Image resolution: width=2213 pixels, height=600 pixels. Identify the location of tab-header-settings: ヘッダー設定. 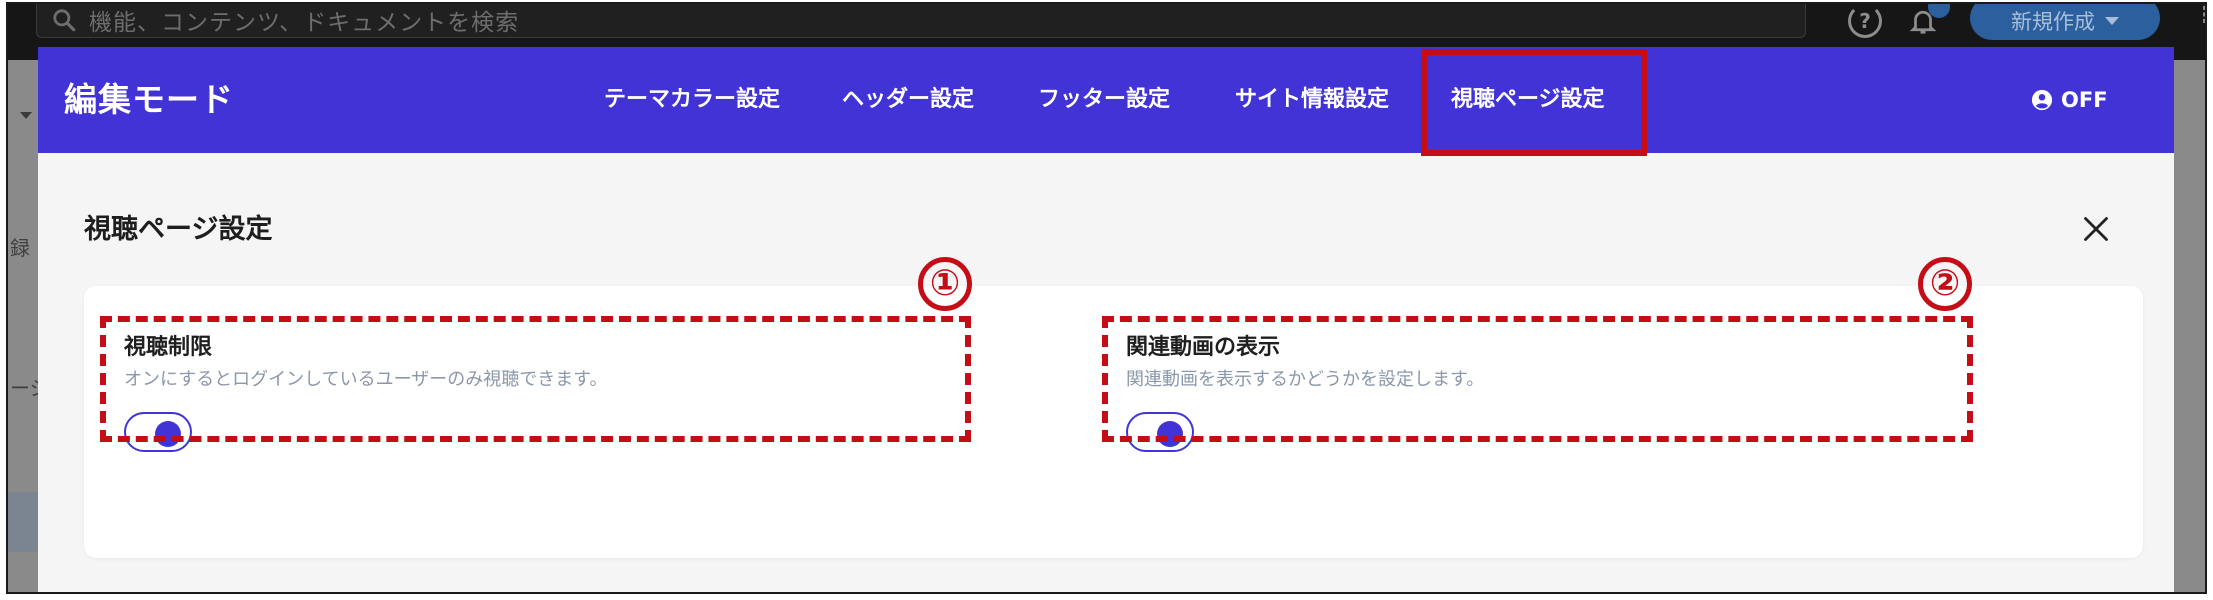
(908, 100).